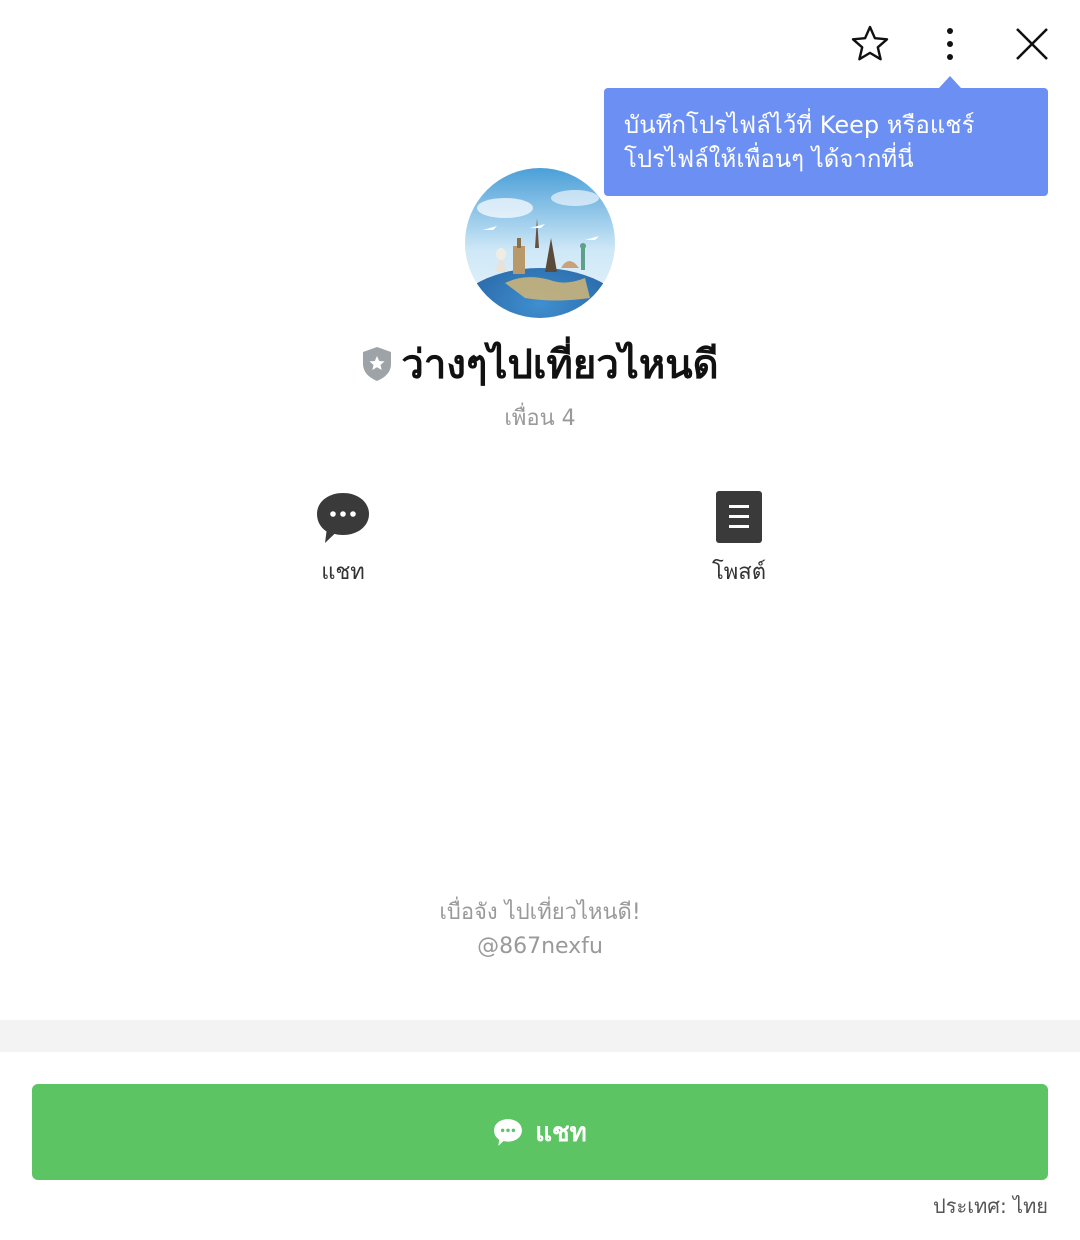 The image size is (1080, 1240). I want to click on section-divider, so click(540, 1036).